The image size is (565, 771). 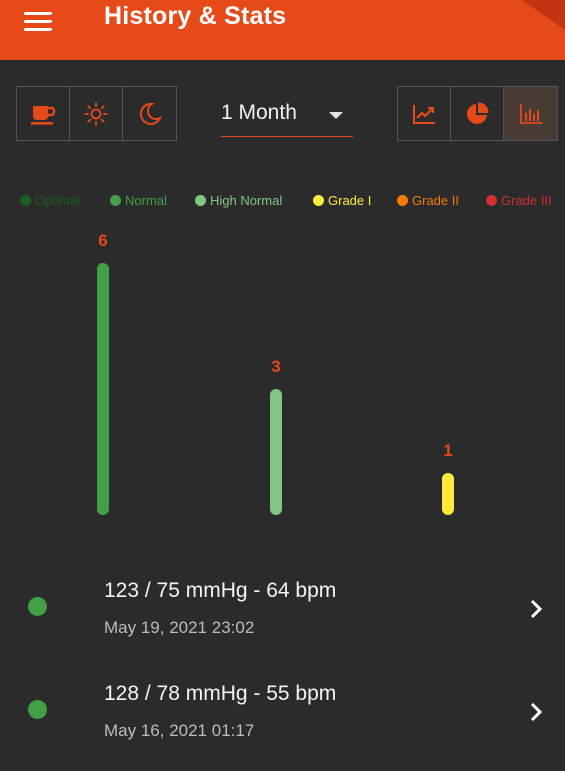 I want to click on bar-chart-view-button, so click(x=530, y=113).